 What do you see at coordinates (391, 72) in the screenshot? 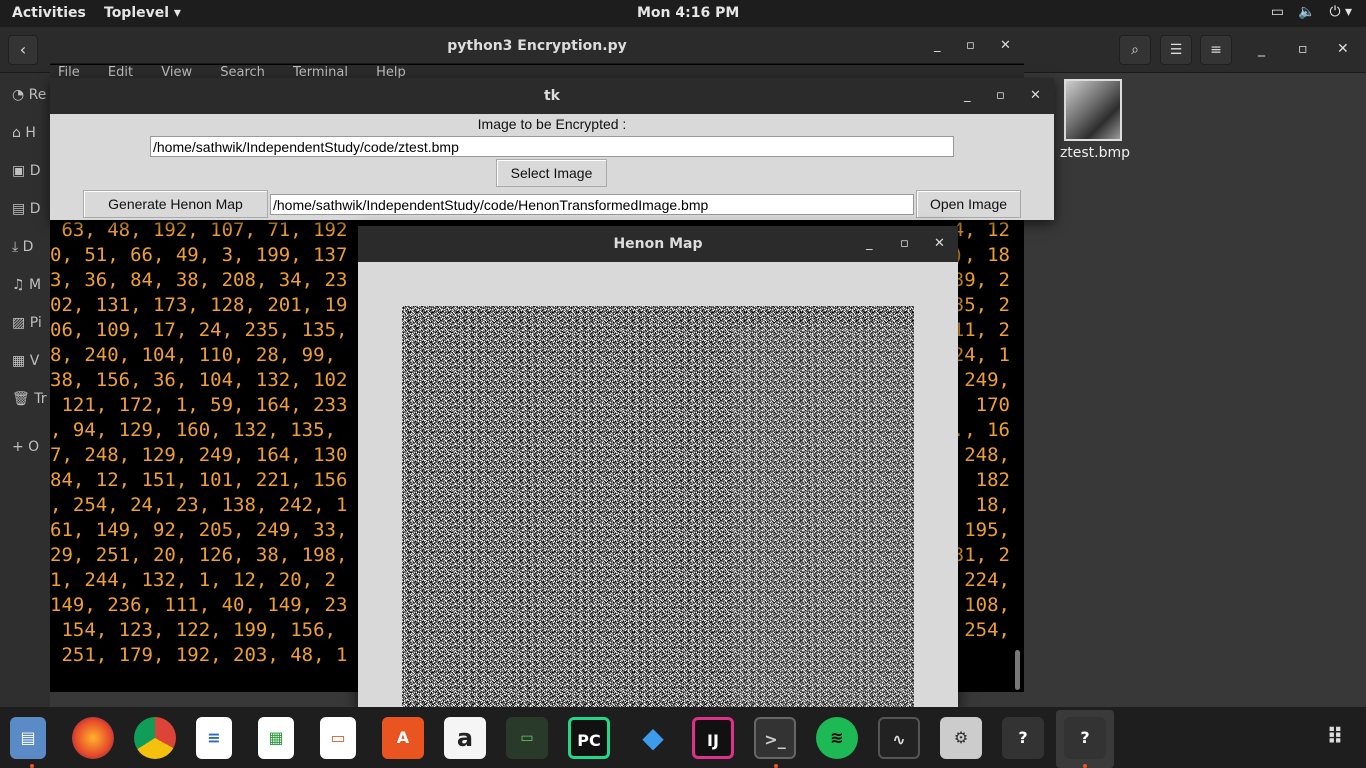
I see `menu-help: Help` at bounding box center [391, 72].